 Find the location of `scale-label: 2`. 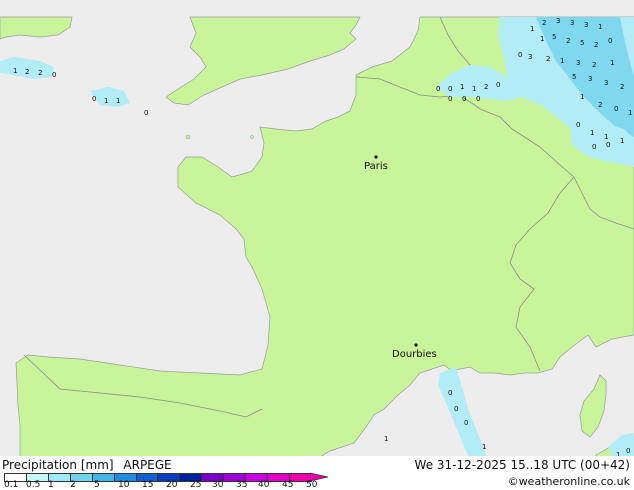

scale-label: 2 is located at coordinates (73, 485).